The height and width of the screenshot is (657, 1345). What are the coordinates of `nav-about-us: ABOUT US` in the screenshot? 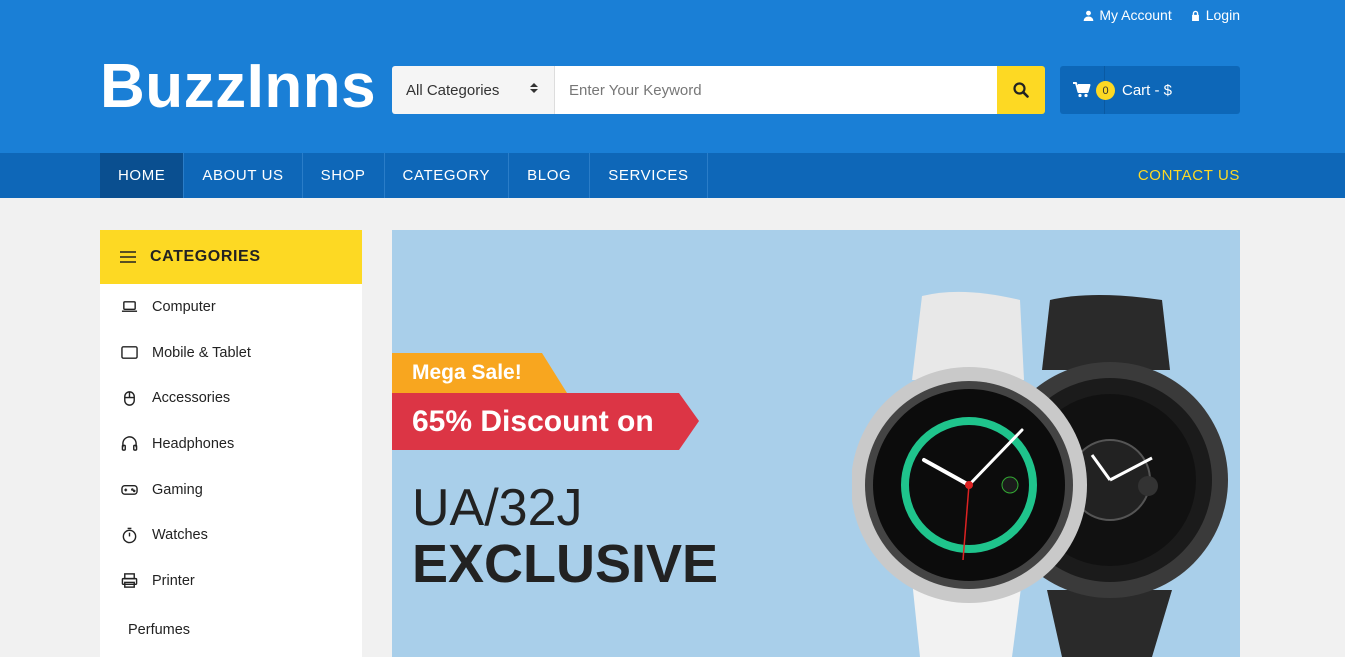 It's located at (243, 175).